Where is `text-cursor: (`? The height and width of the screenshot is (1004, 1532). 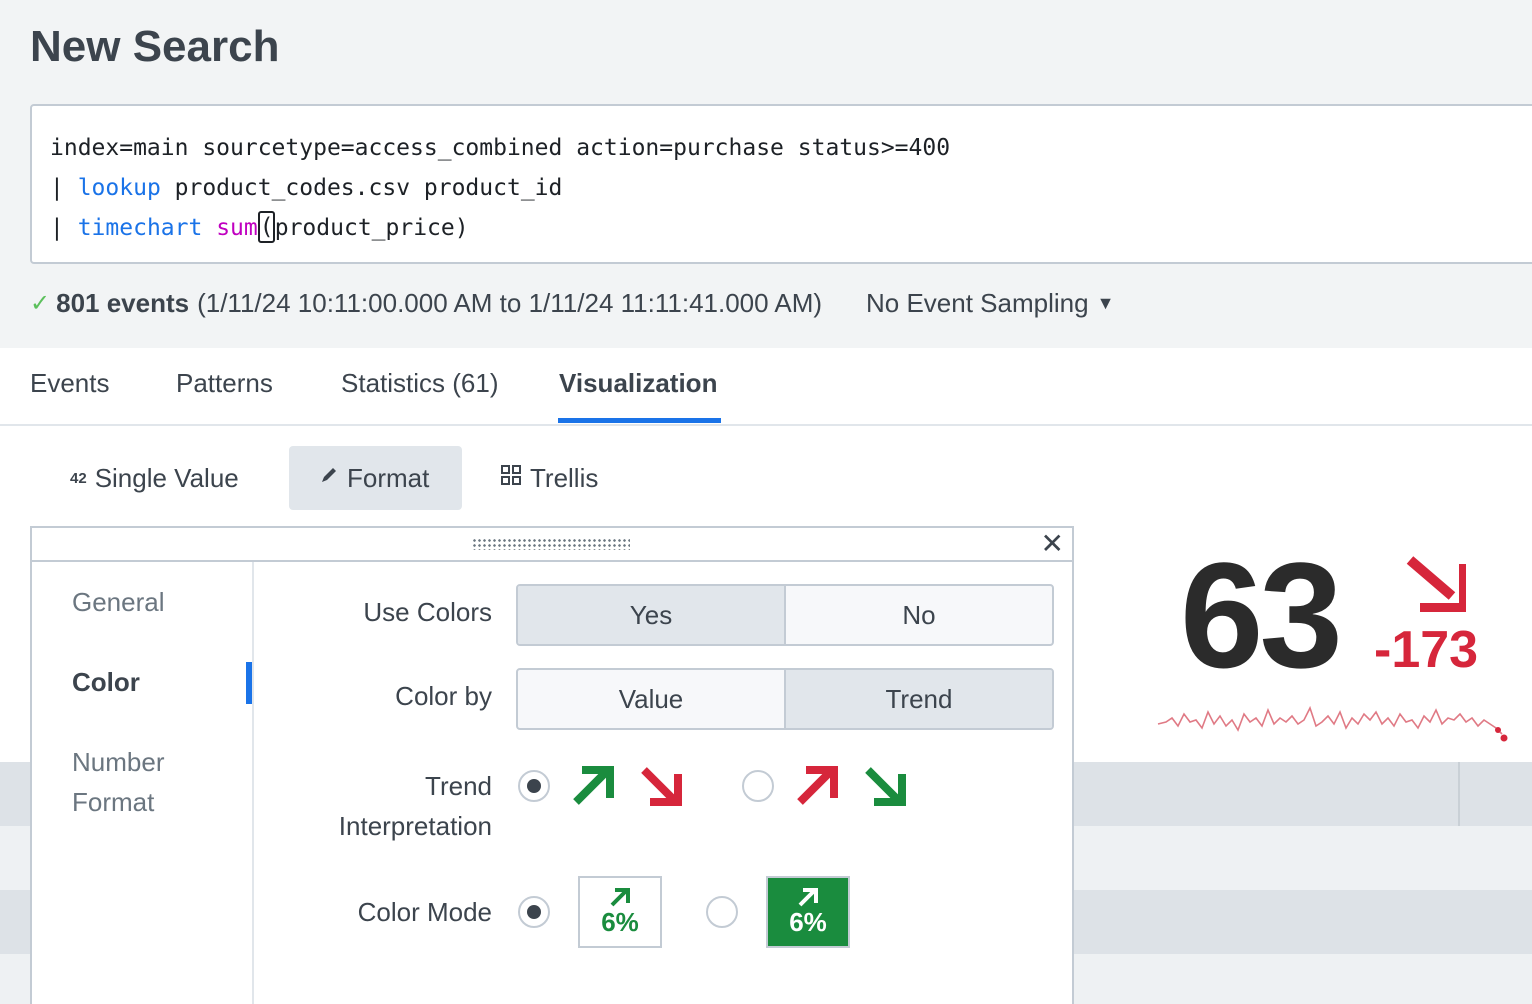 text-cursor: ( is located at coordinates (266, 226).